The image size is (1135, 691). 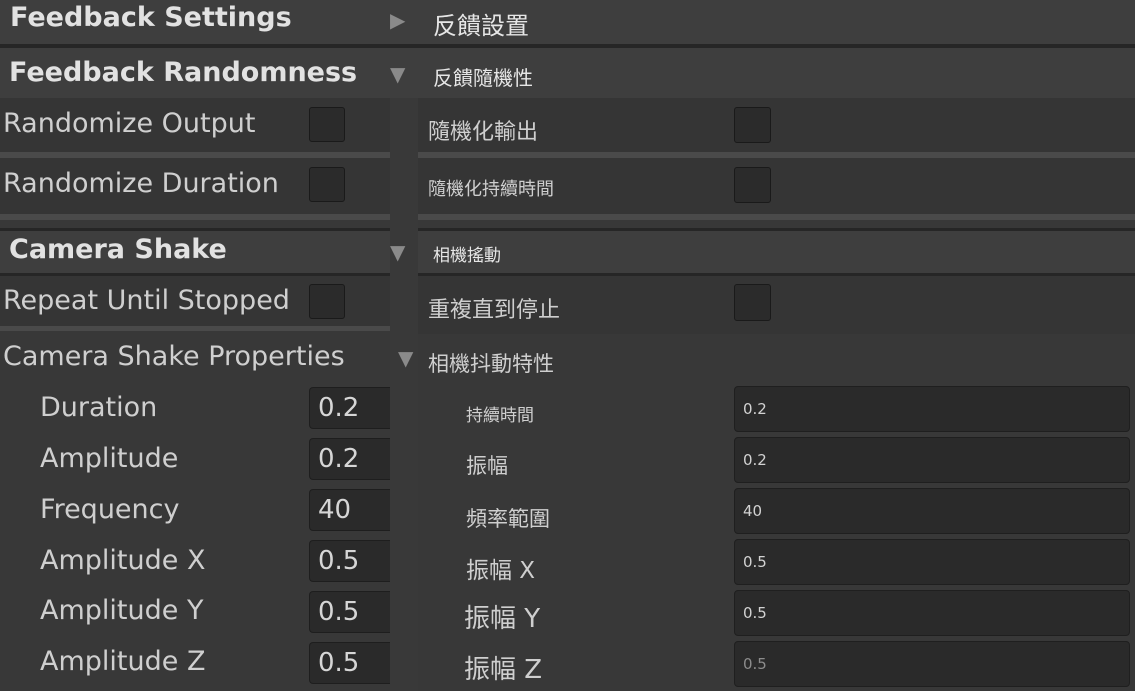 What do you see at coordinates (397, 20) in the screenshot?
I see `triangle-right-icon: ▶` at bounding box center [397, 20].